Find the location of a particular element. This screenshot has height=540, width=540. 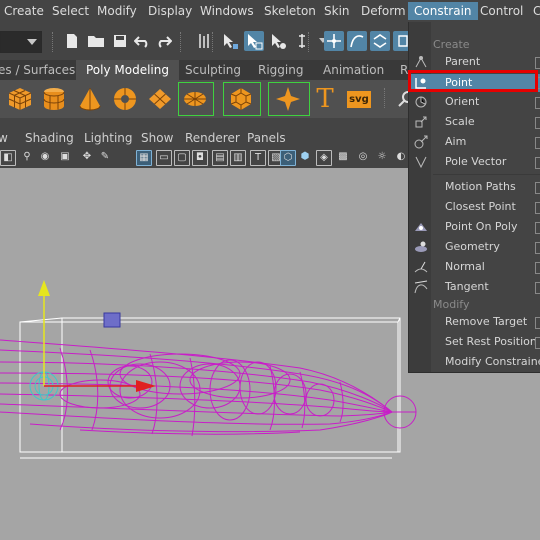

tab-animation: Animation is located at coordinates (353, 70).